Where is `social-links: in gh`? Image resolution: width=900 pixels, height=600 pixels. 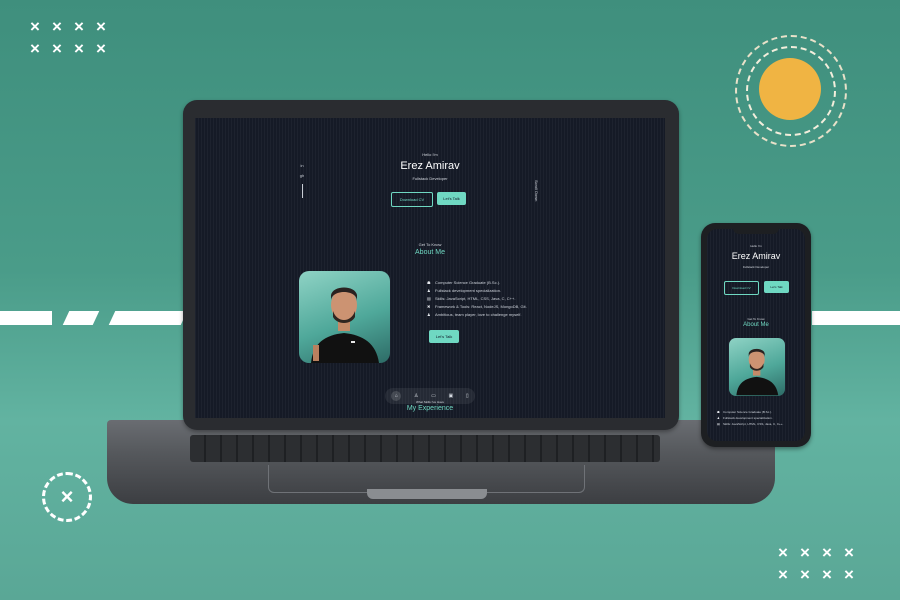 social-links: in gh is located at coordinates (302, 179).